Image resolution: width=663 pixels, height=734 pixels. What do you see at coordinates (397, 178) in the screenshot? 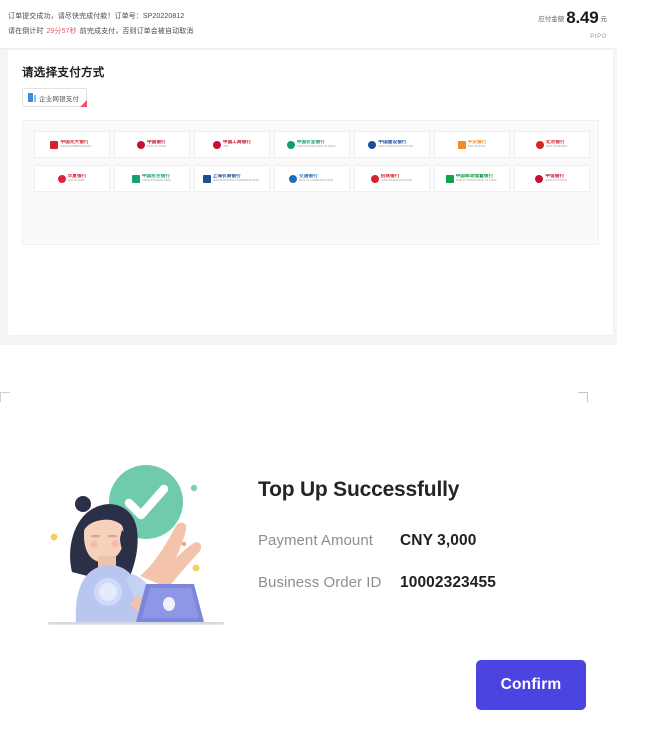
I see `bank-name-block: 招商银行 CHINA MERCHANTS BANK` at bounding box center [397, 178].